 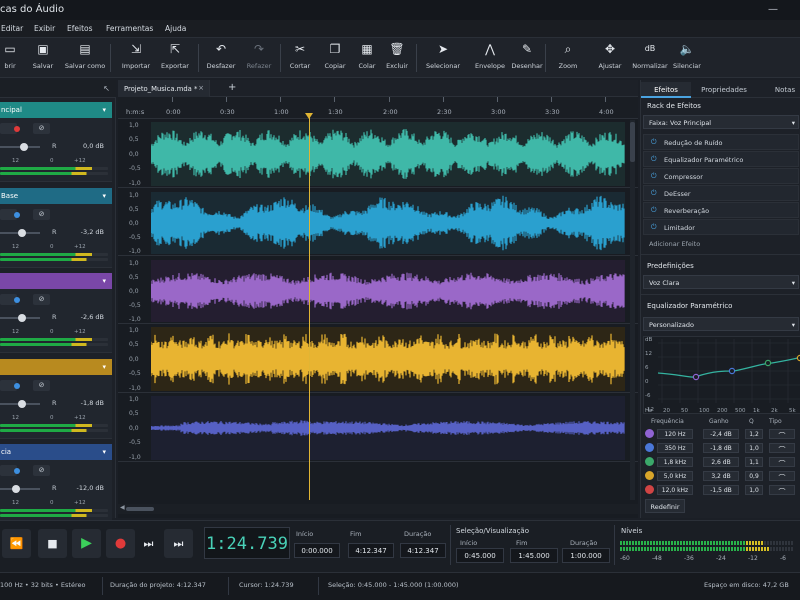 I want to click on toolbar-folder-open-button: ▭ brir, so click(x=10, y=58).